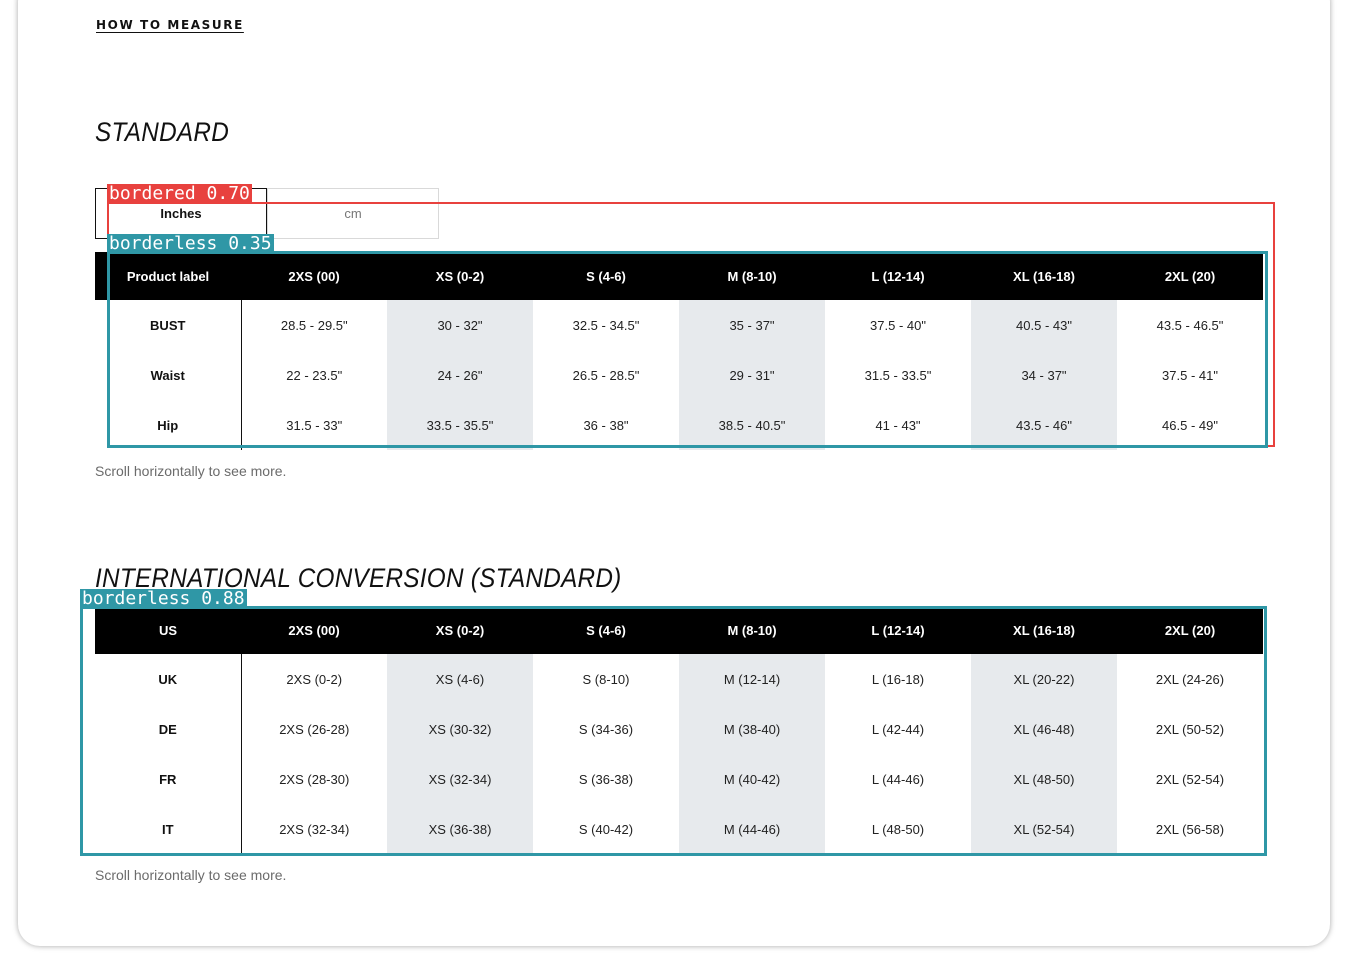 The image size is (1349, 965). Describe the element at coordinates (170, 25) in the screenshot. I see `how-to-measure-link: HOW TO MEASURE` at that location.